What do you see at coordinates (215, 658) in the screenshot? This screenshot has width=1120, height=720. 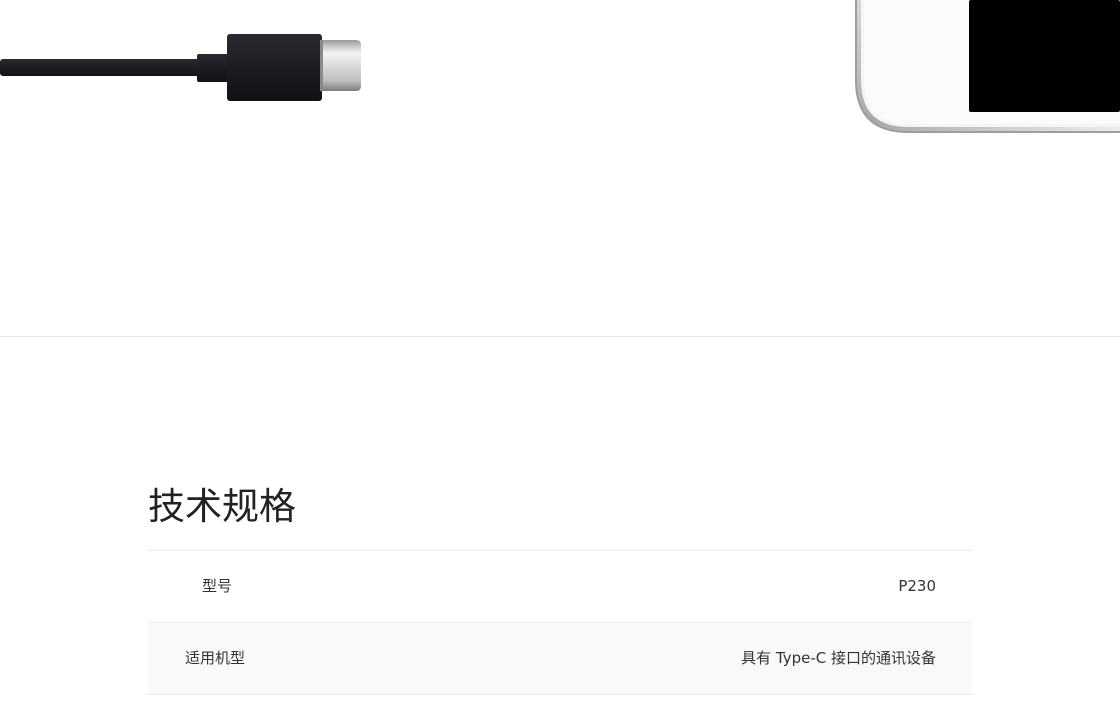 I see `spec-label-compatible-devices: 适用机型` at bounding box center [215, 658].